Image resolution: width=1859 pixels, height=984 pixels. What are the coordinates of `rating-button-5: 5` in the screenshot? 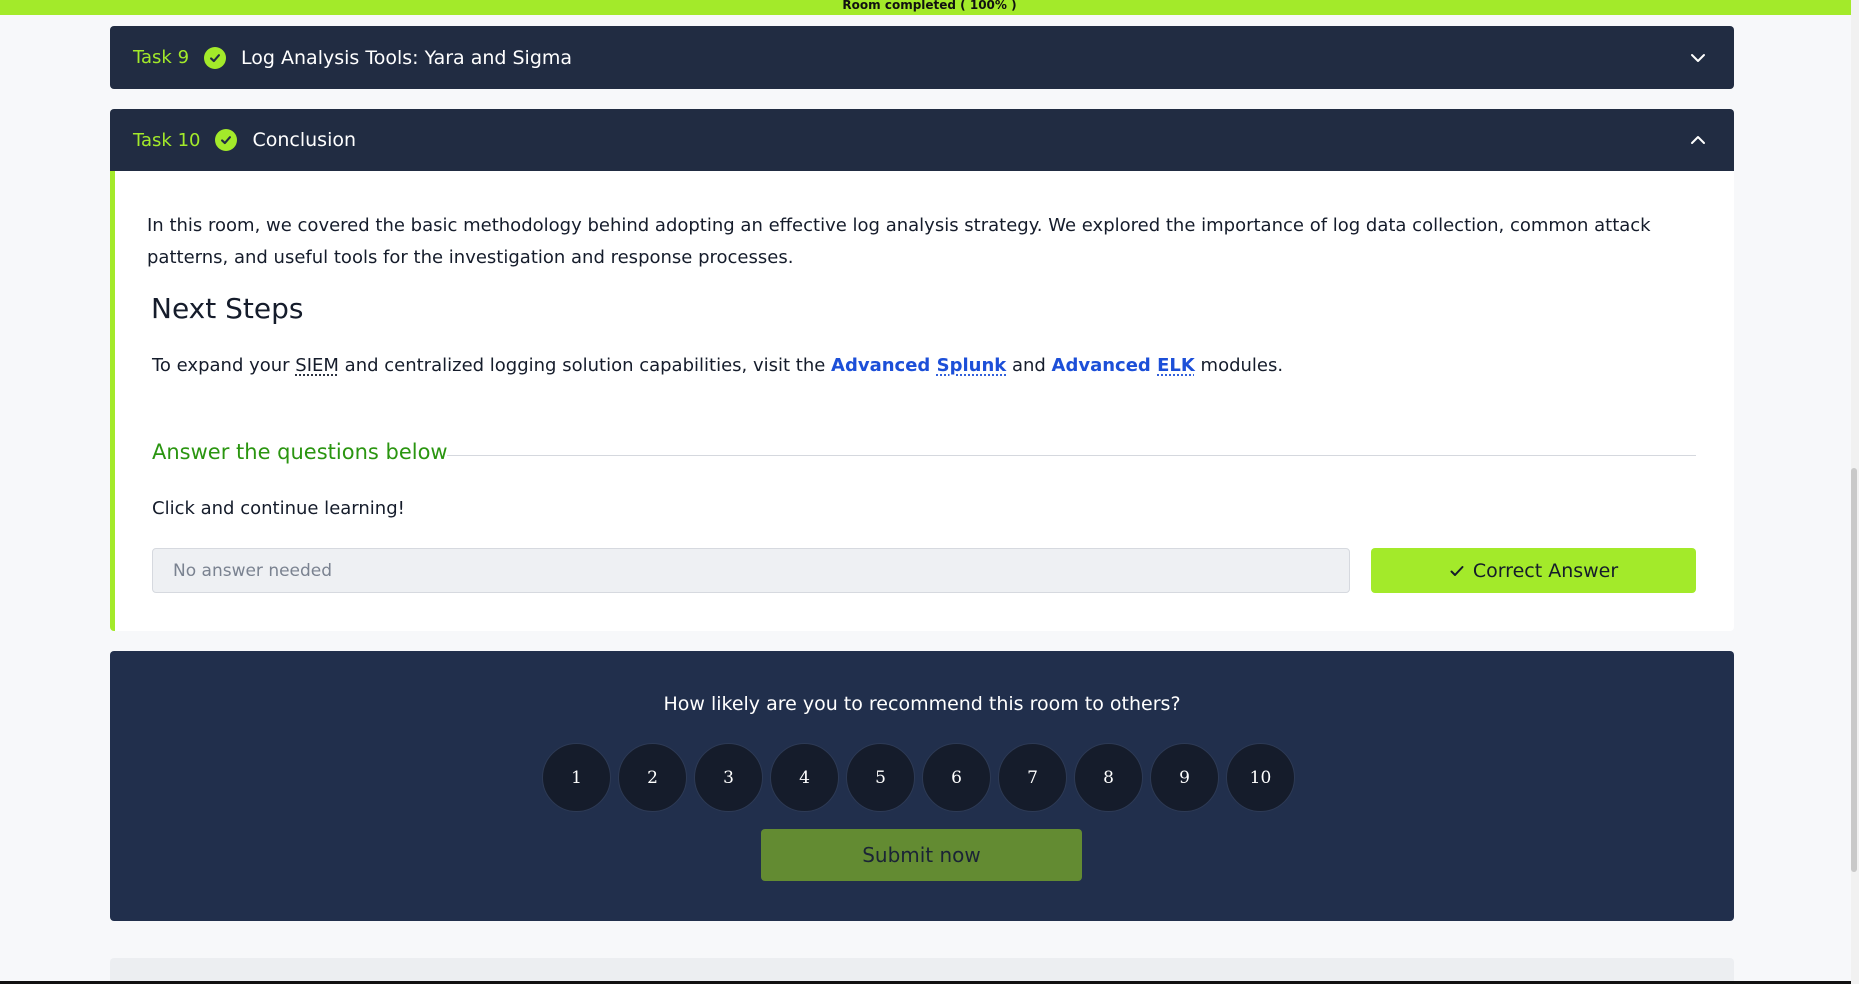 It's located at (880, 777).